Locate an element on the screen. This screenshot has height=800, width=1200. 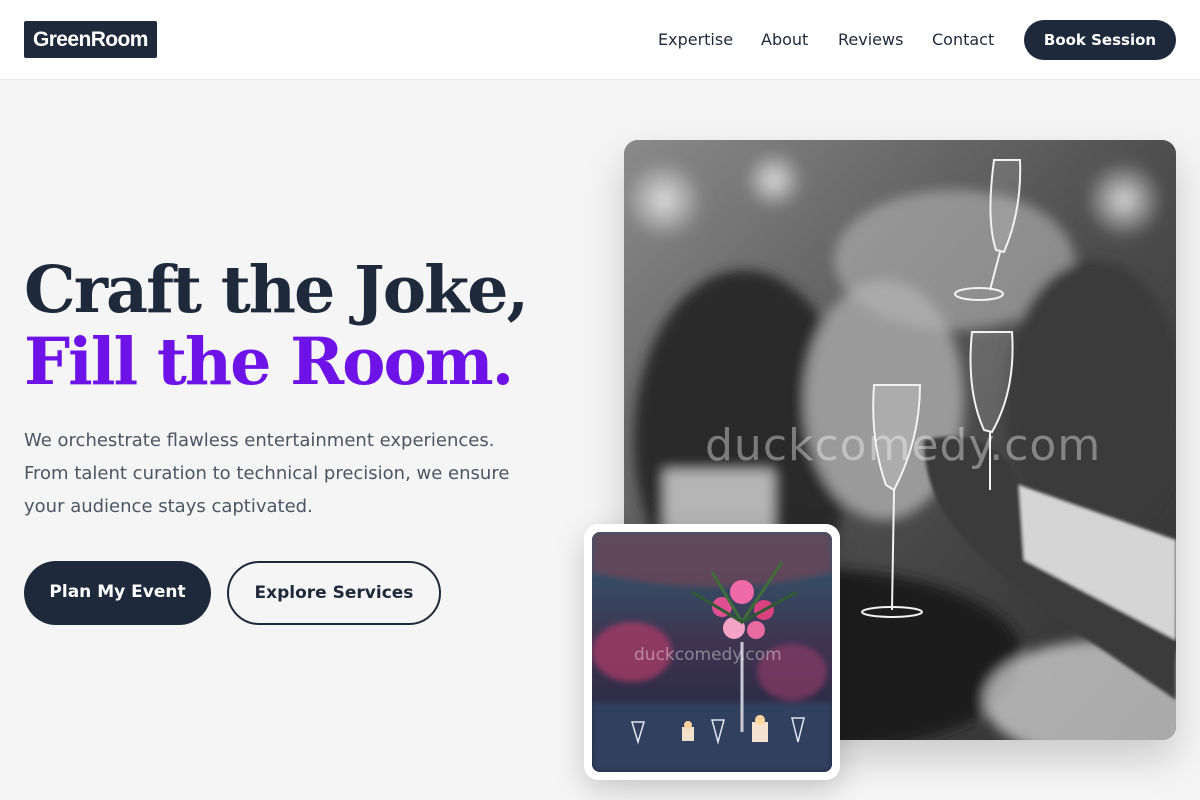
lead-line-3: your audience stays captivated. is located at coordinates (168, 506).